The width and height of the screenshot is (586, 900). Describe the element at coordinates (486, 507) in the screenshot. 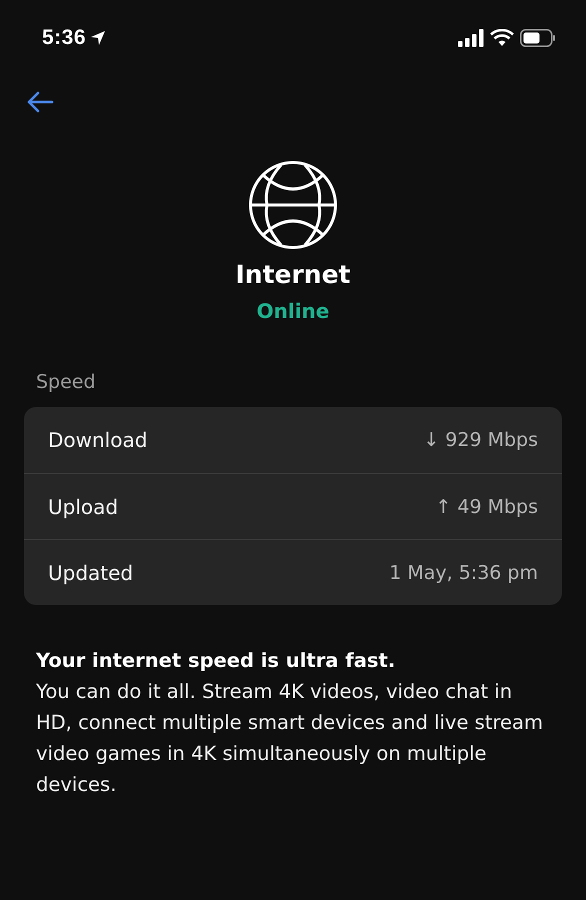

I see `row-value: ↑ 49 Mbps` at that location.